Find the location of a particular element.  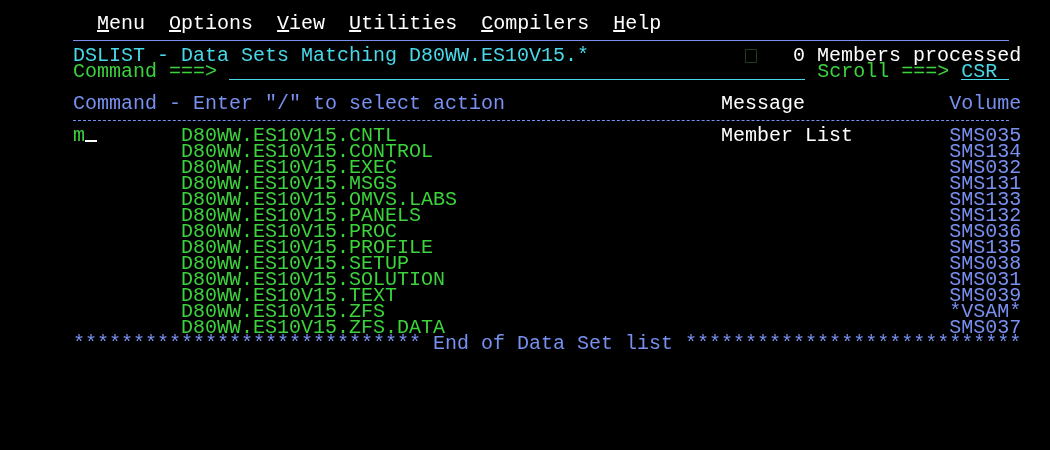

data-set-name: D80WW.ES10V15.ZFS.DATA is located at coordinates (313, 328).